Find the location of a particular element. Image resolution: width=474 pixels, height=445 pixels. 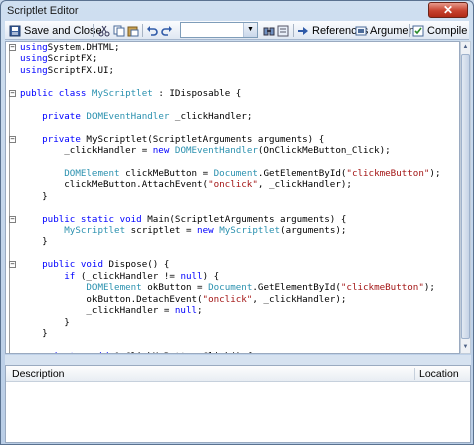

replace-button is located at coordinates (283, 30).